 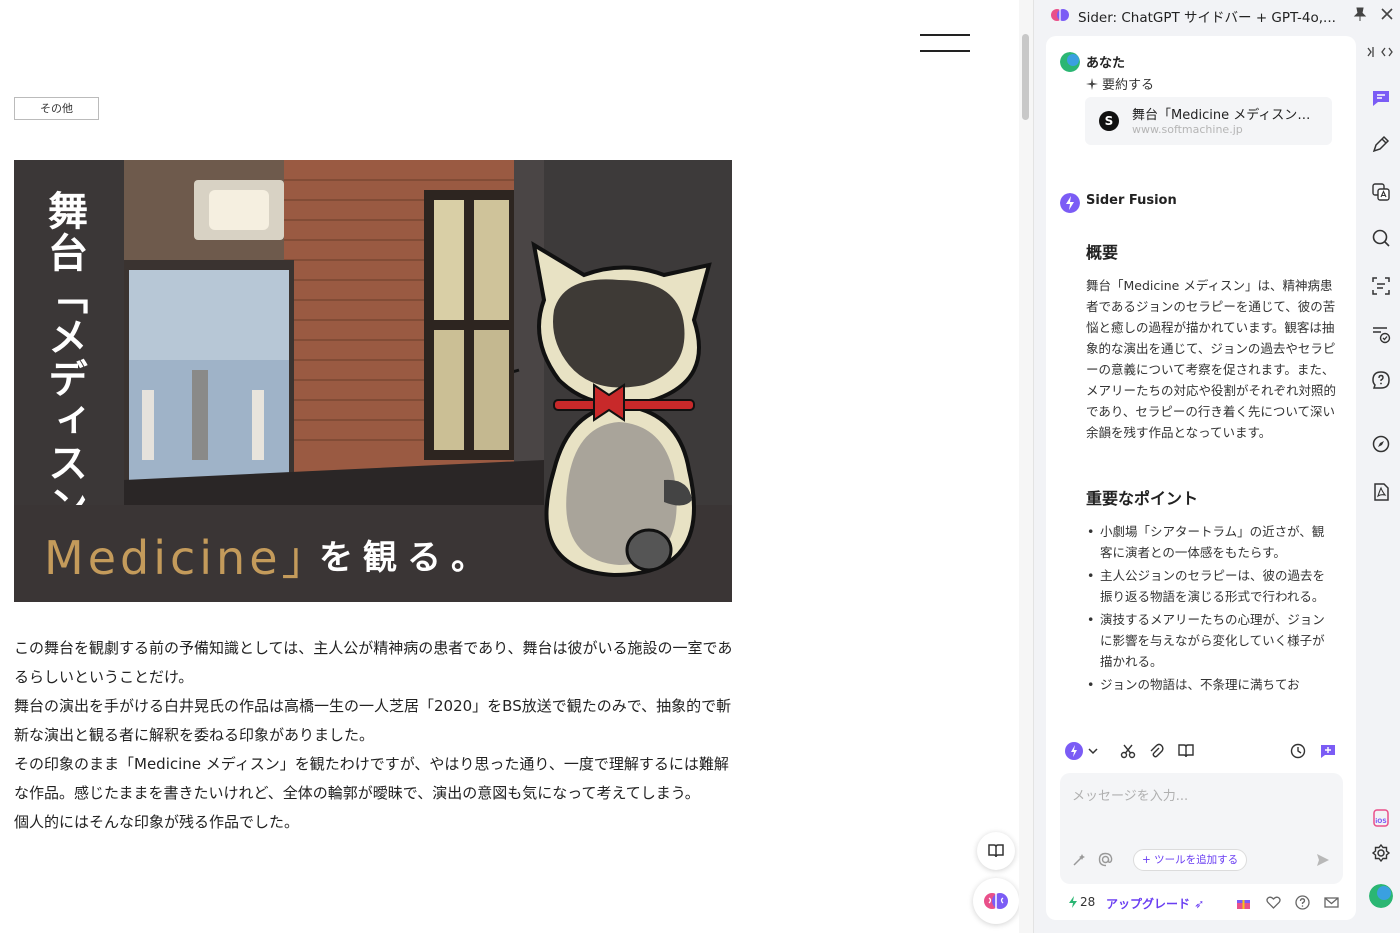 I want to click on sparkle-icon, so click(x=1092, y=83).